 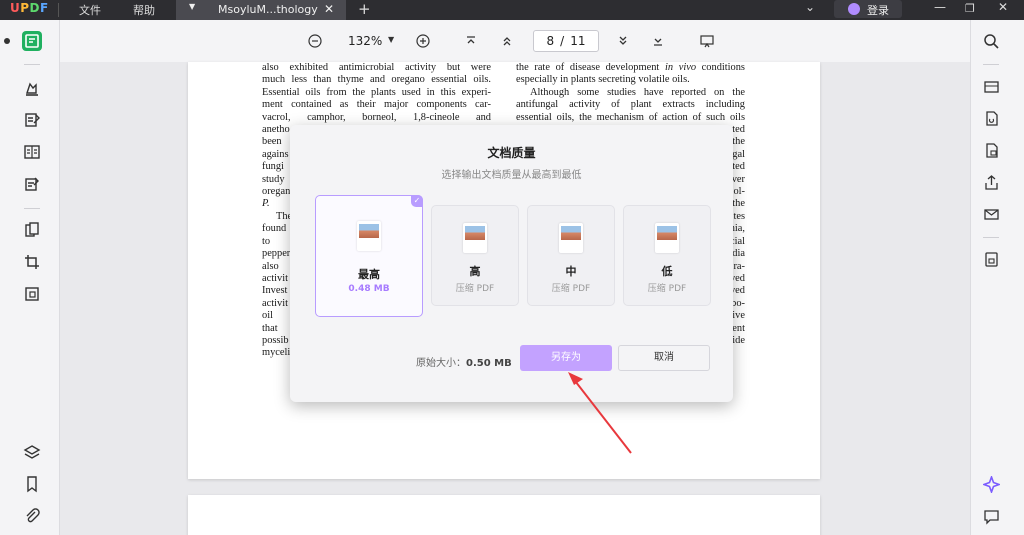 What do you see at coordinates (30, 277) in the screenshot?
I see `left-toolbar` at bounding box center [30, 277].